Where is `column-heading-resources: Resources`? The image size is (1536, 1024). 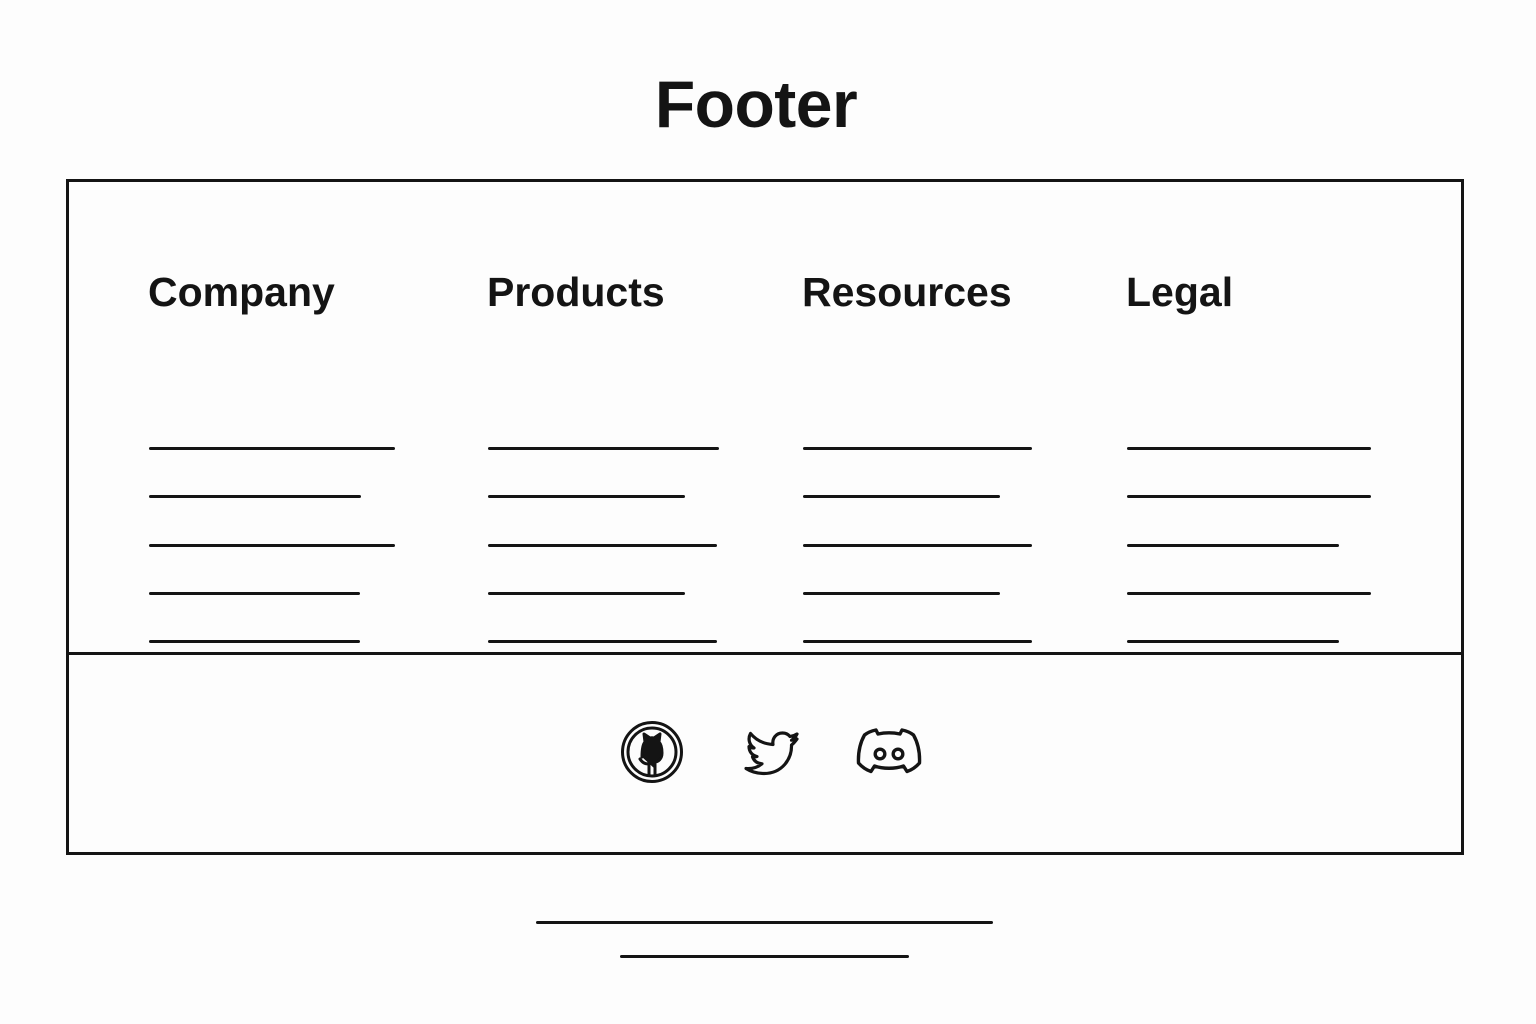
column-heading-resources: Resources is located at coordinates (907, 292).